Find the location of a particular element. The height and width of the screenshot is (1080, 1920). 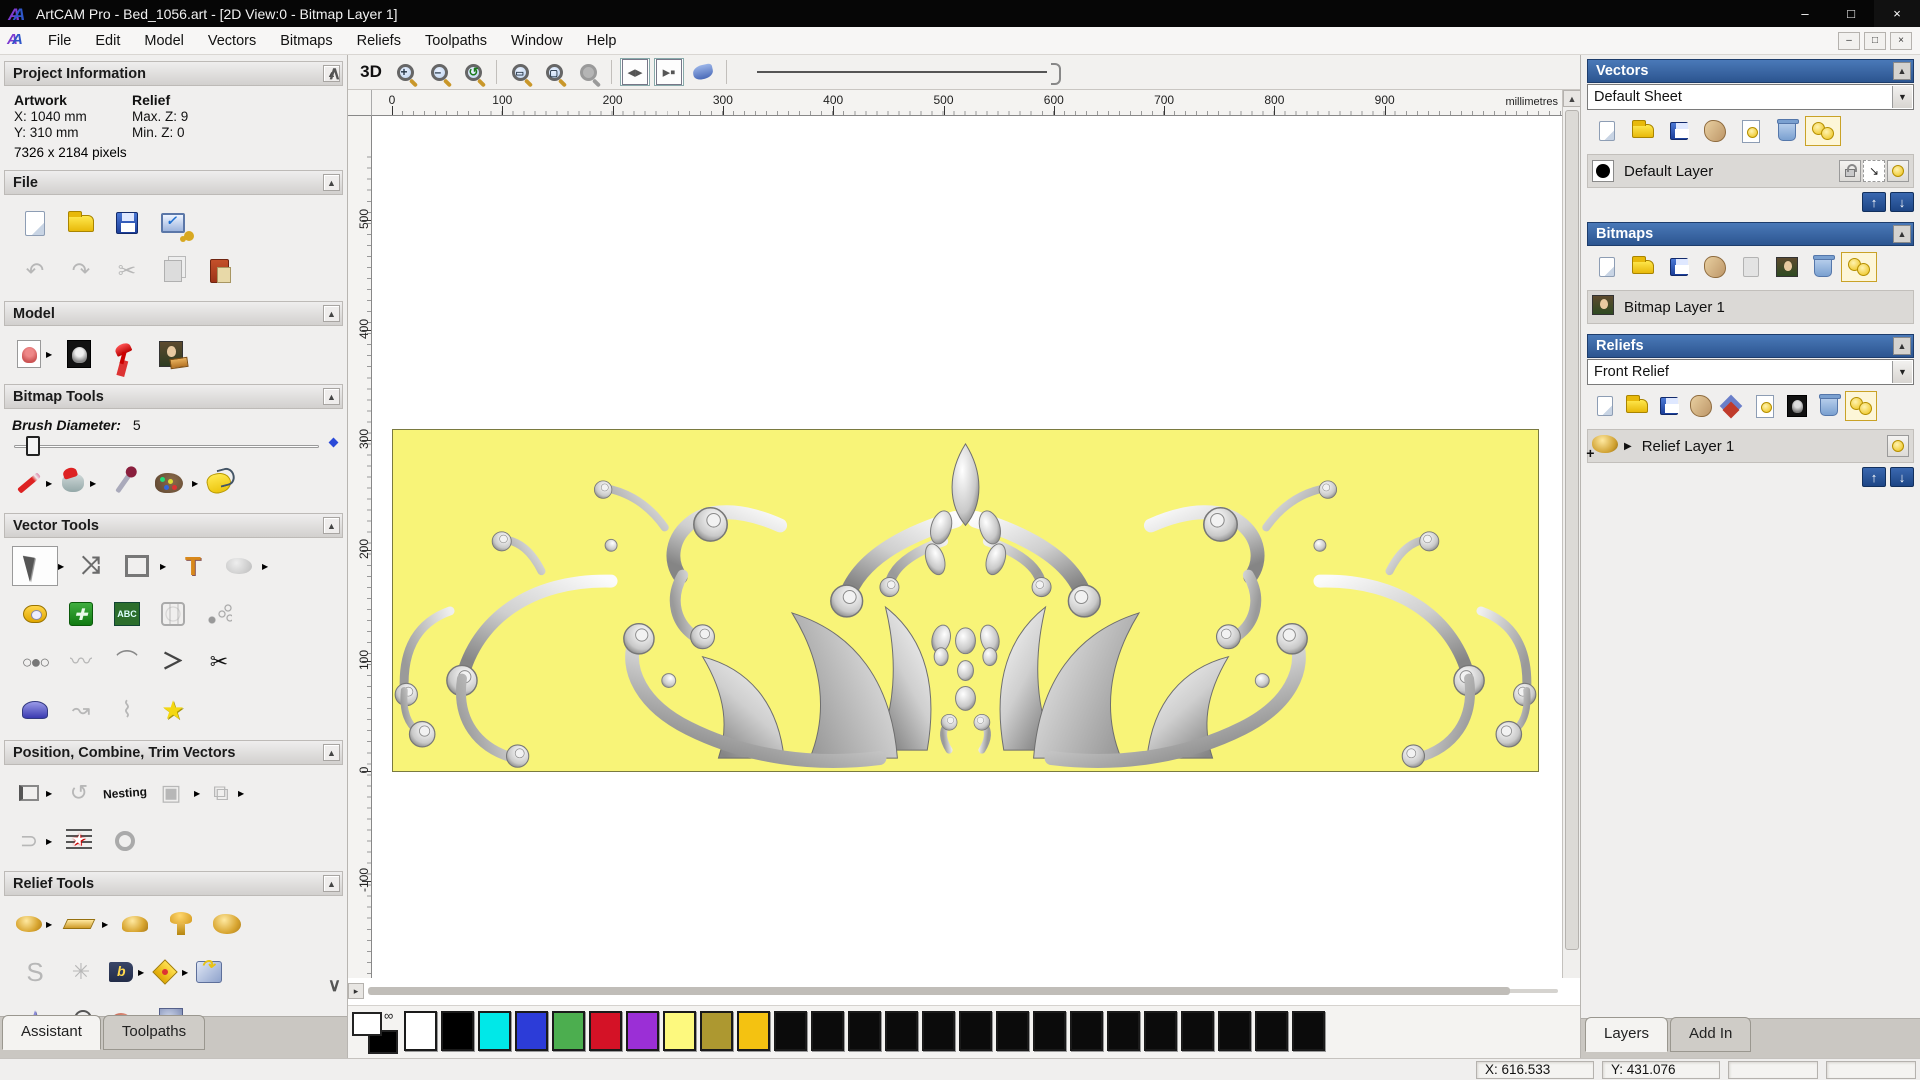

paste-along-curve-icon is located at coordinates (219, 614).